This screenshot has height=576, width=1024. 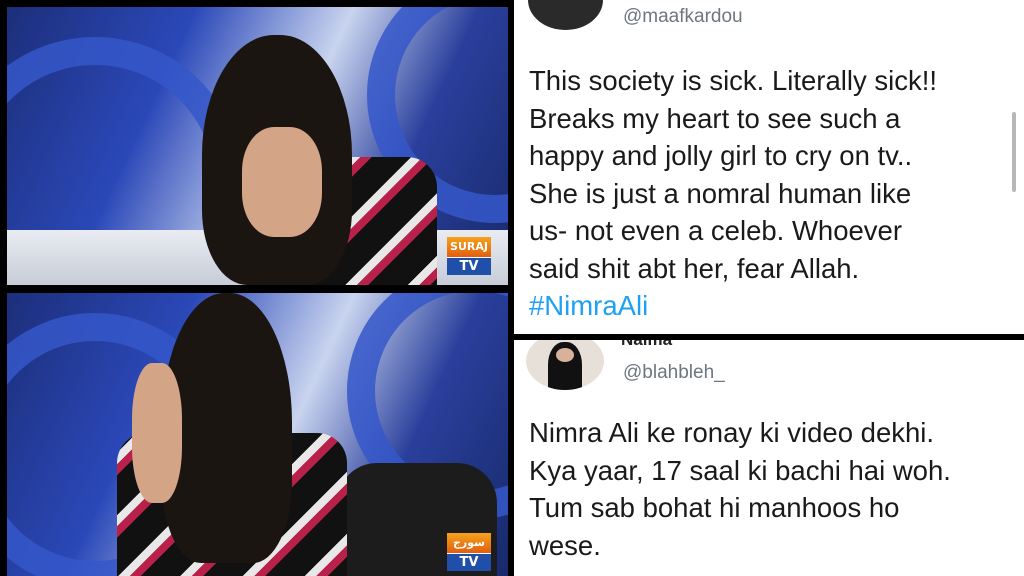 I want to click on person-hand-face, so click(x=157, y=433).